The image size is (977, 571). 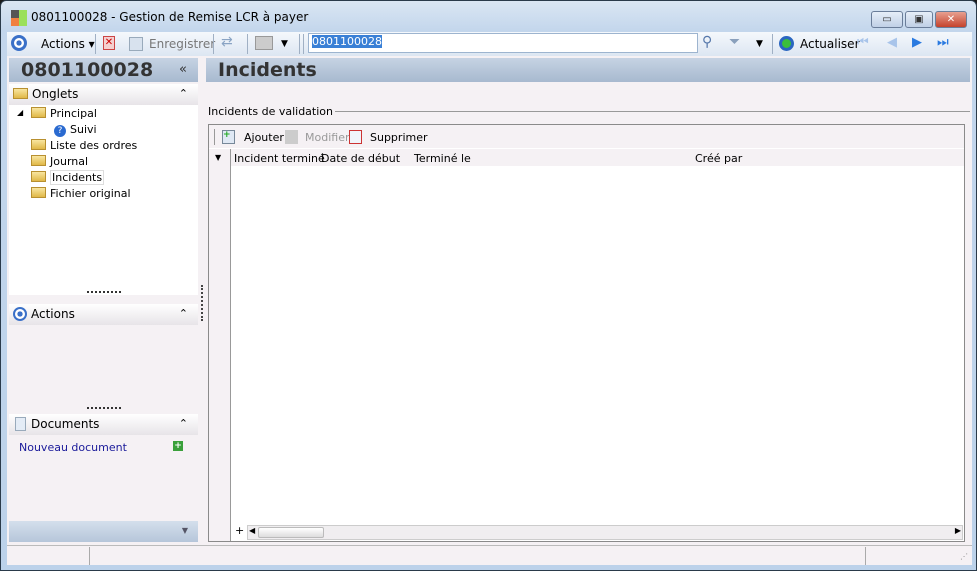 What do you see at coordinates (83, 129) in the screenshot?
I see `label: Suivi` at bounding box center [83, 129].